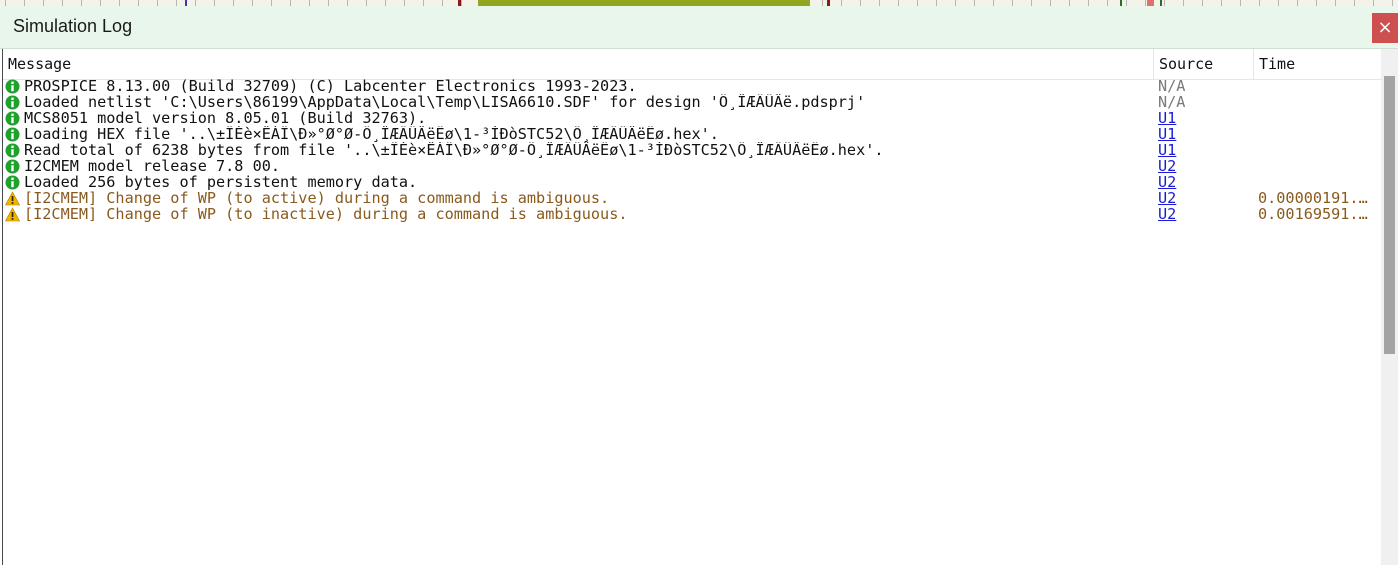  What do you see at coordinates (1385, 28) in the screenshot?
I see `close-button: ×` at bounding box center [1385, 28].